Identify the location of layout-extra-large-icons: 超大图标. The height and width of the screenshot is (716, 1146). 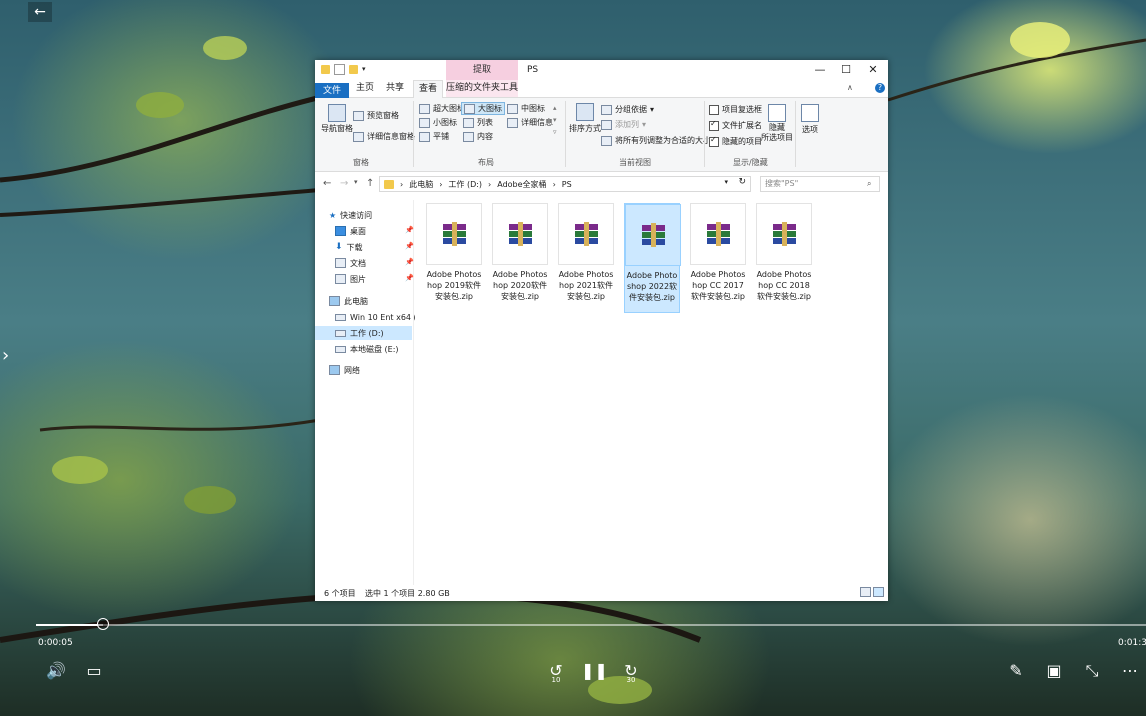
(442, 108).